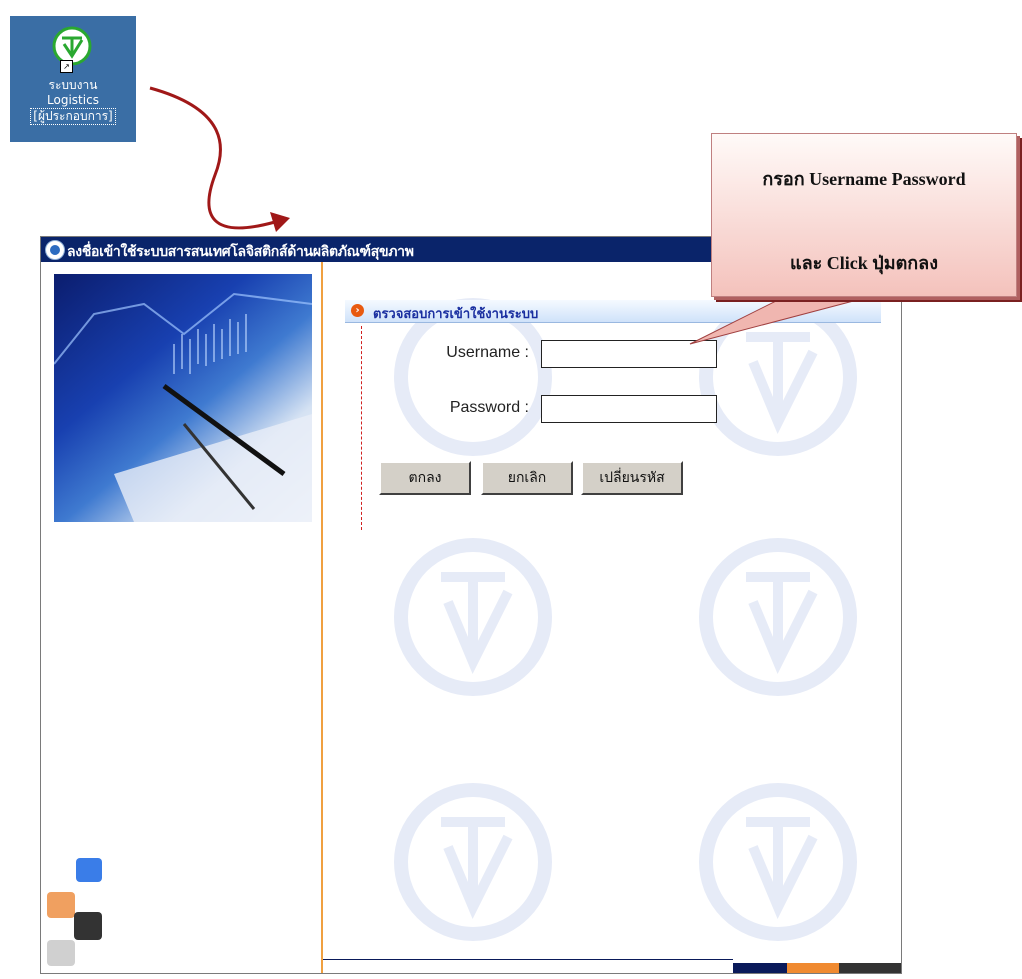 This screenshot has width=1022, height=979. What do you see at coordinates (613, 311) in the screenshot?
I see `section-header: › ตรวจสอบการเข้าใช้งานระบบ` at bounding box center [613, 311].